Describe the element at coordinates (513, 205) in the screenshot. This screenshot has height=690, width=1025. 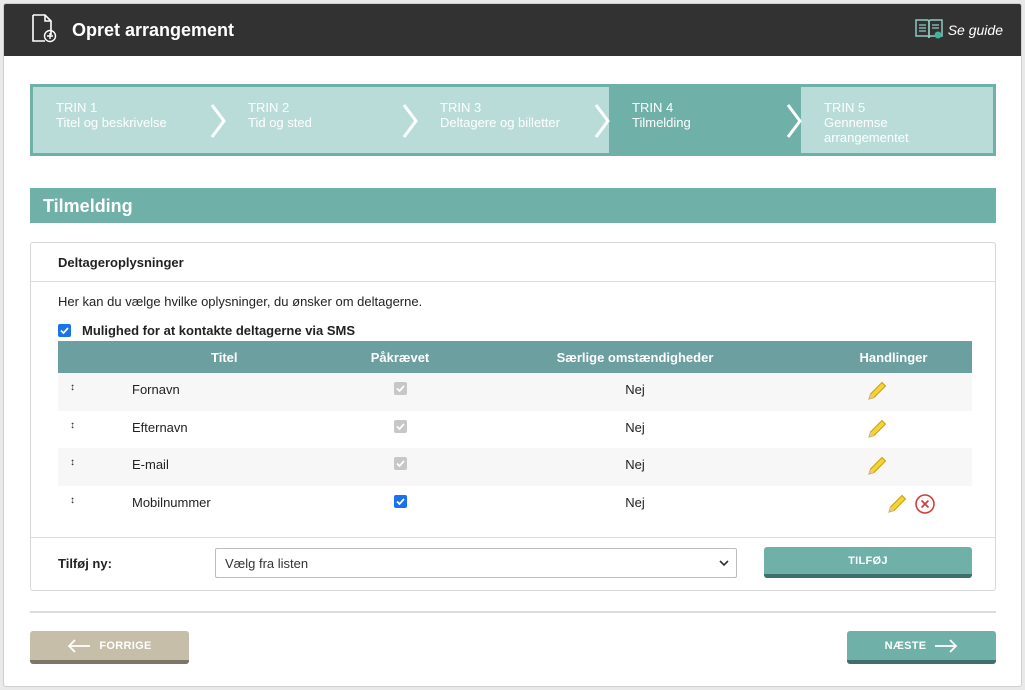
I see `section-title: Tilmelding` at that location.